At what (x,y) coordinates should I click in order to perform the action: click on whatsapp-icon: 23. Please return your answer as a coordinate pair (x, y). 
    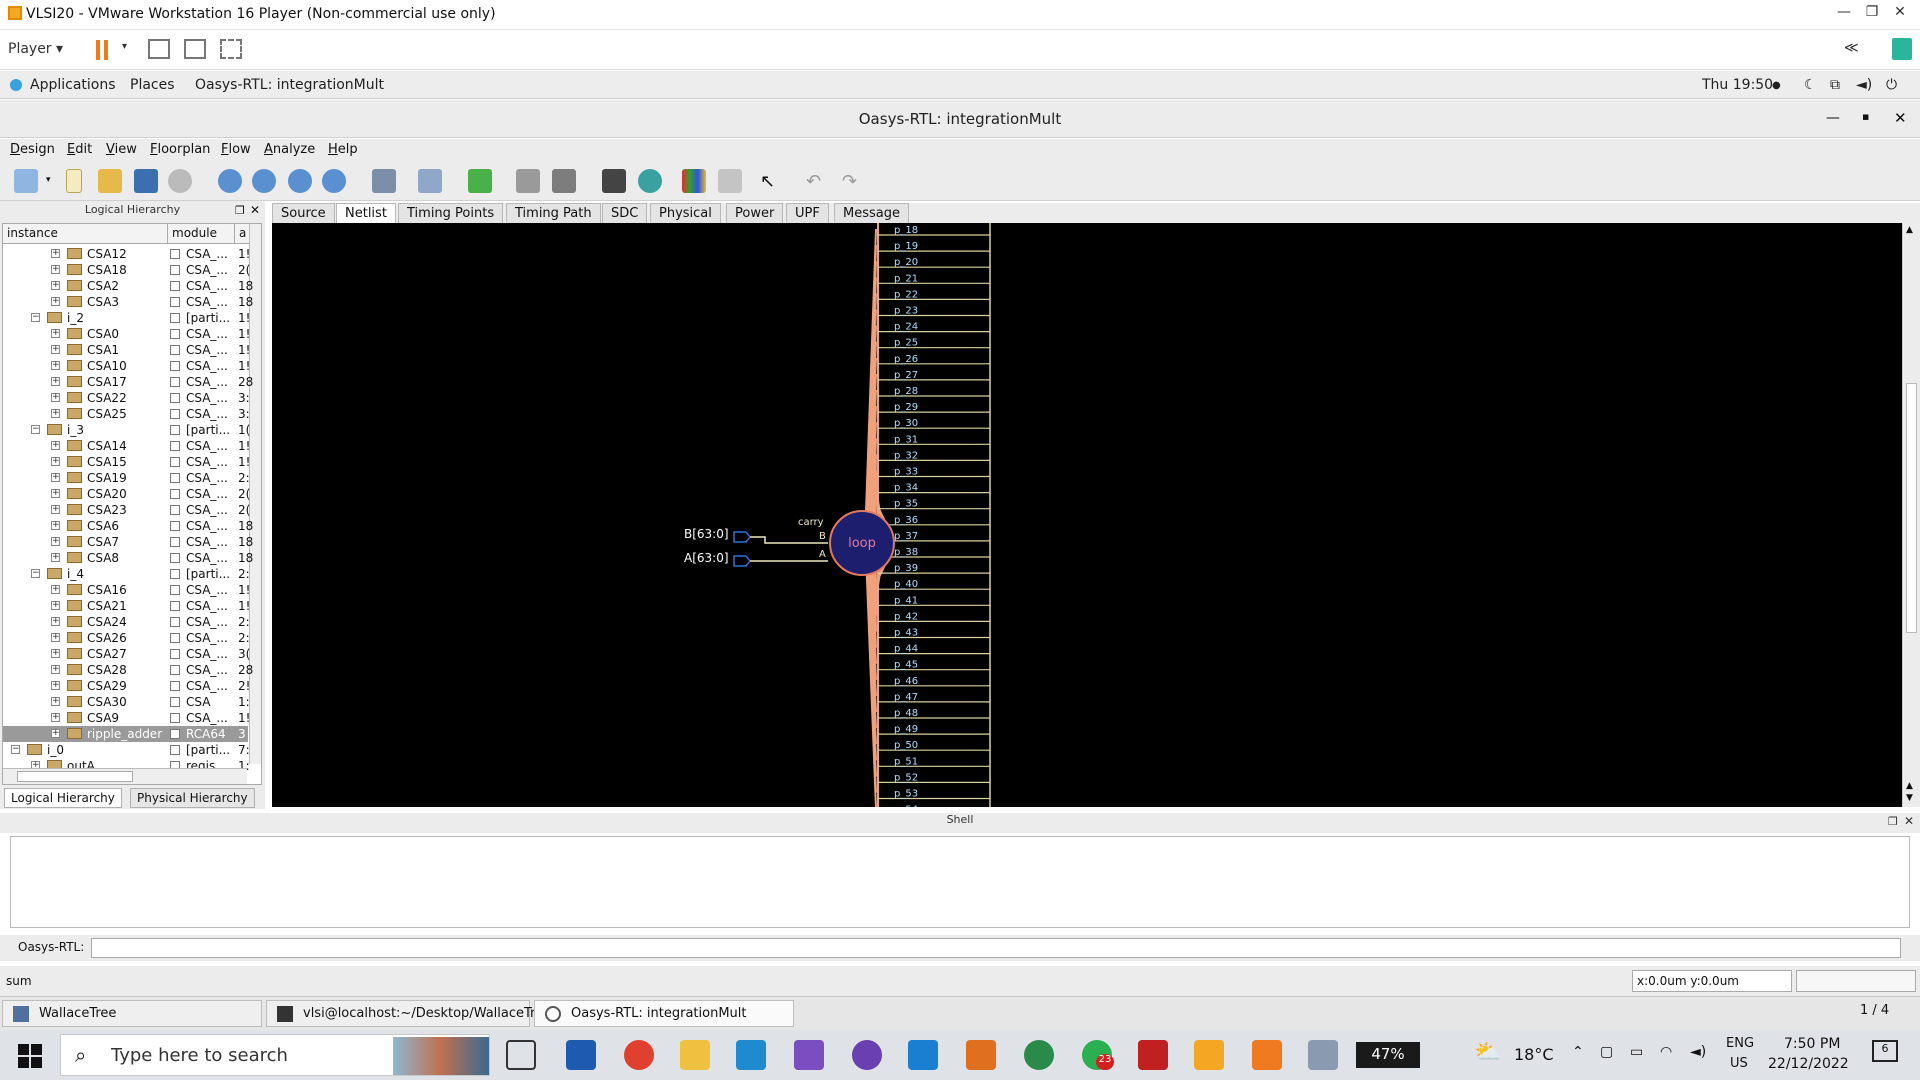
    Looking at the image, I should click on (1098, 1055).